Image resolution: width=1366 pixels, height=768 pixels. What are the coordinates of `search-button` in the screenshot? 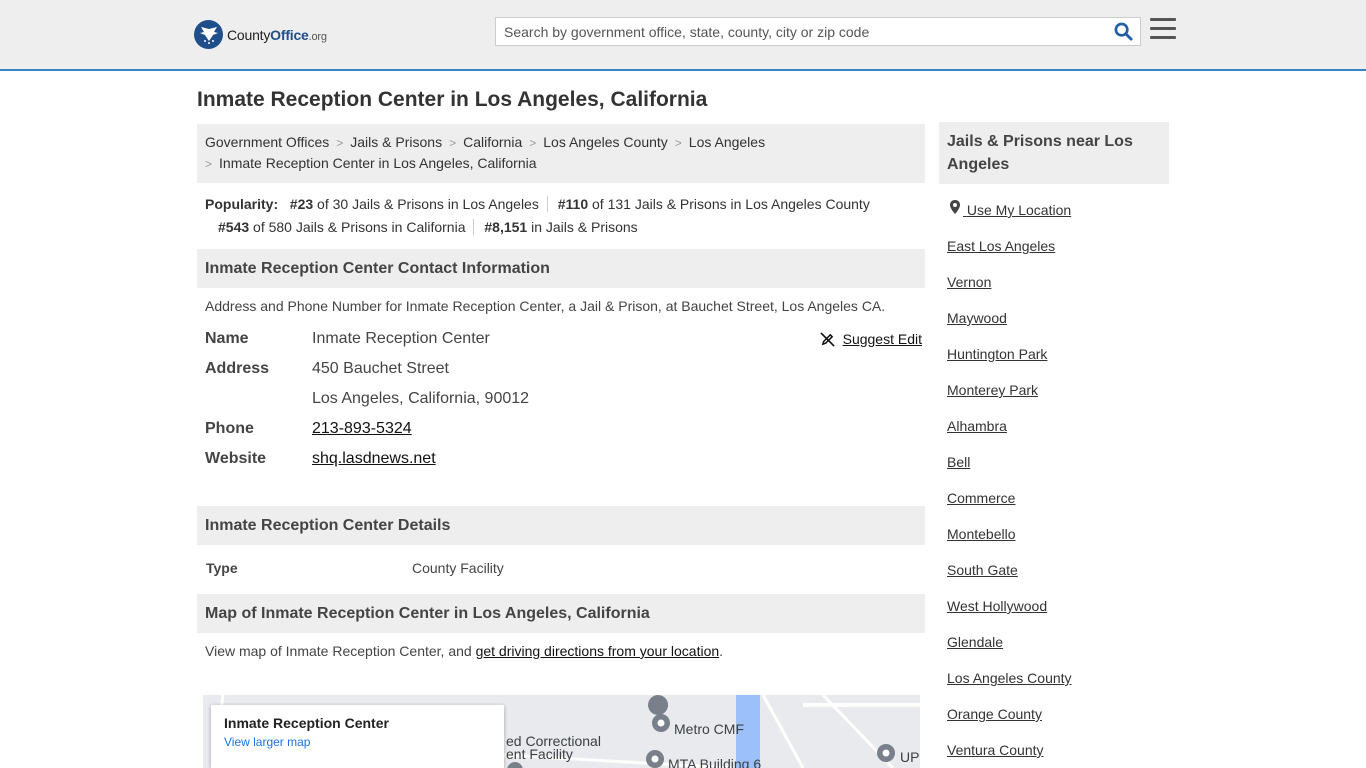 It's located at (1123, 31).